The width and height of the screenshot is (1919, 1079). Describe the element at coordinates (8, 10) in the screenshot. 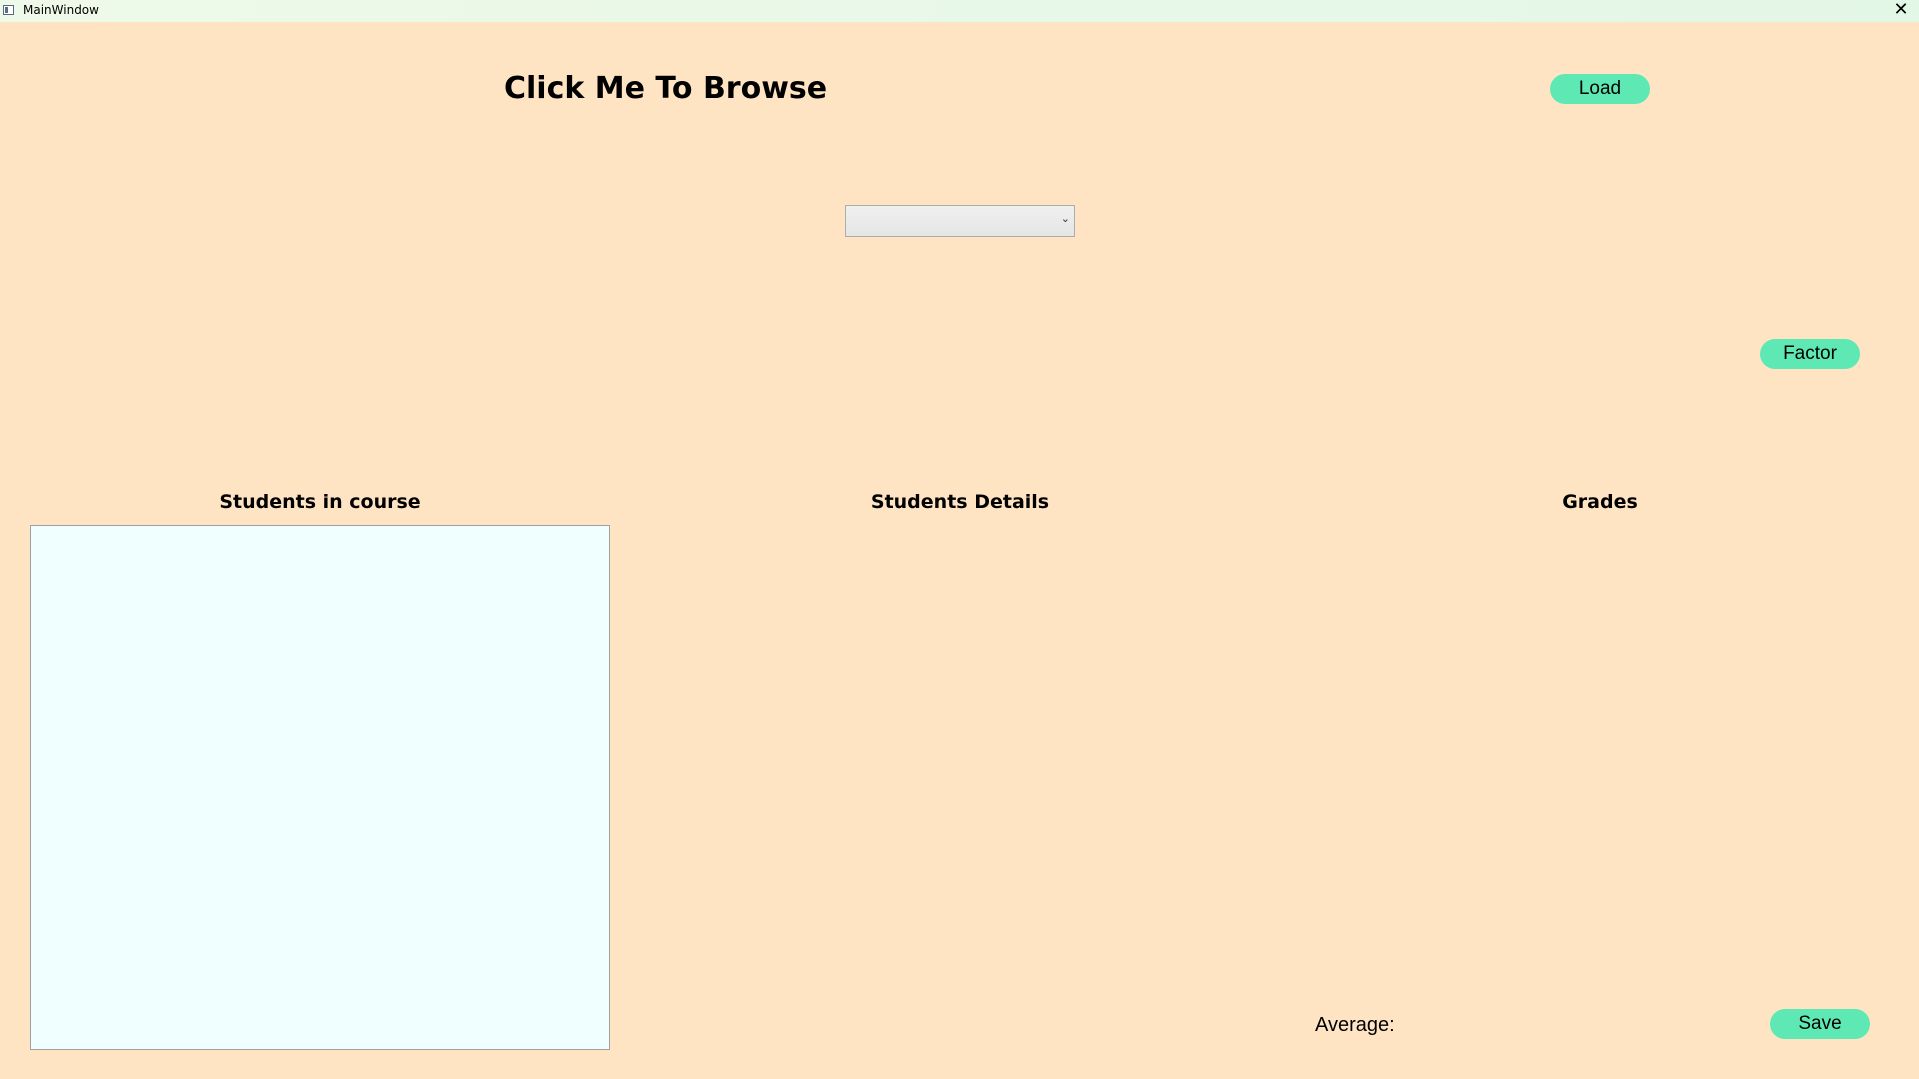

I see `app-icon` at that location.